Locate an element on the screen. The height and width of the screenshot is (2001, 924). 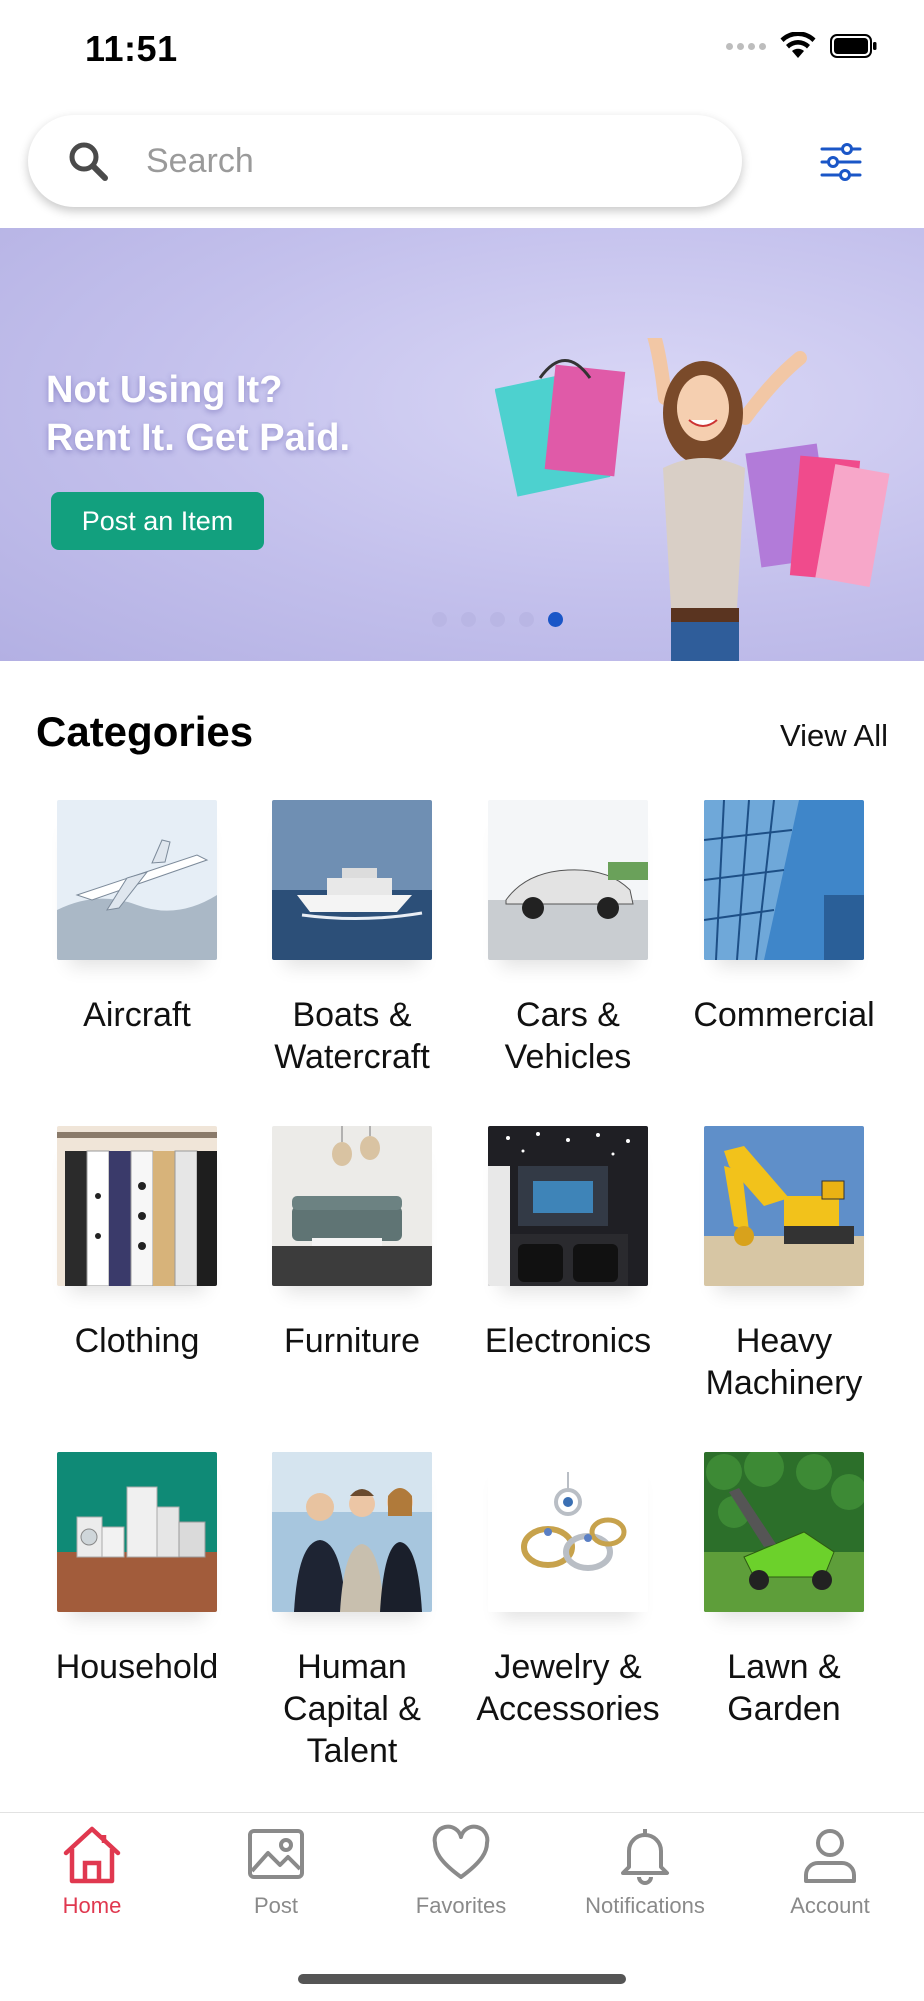
category-commercial: Commercial is located at coordinates (784, 918).